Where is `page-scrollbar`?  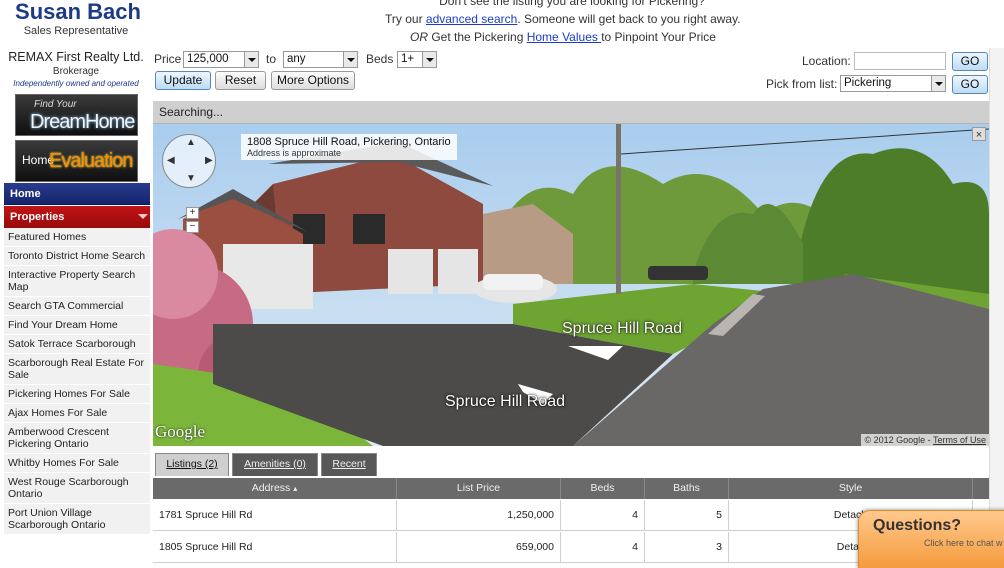 page-scrollbar is located at coordinates (996, 308).